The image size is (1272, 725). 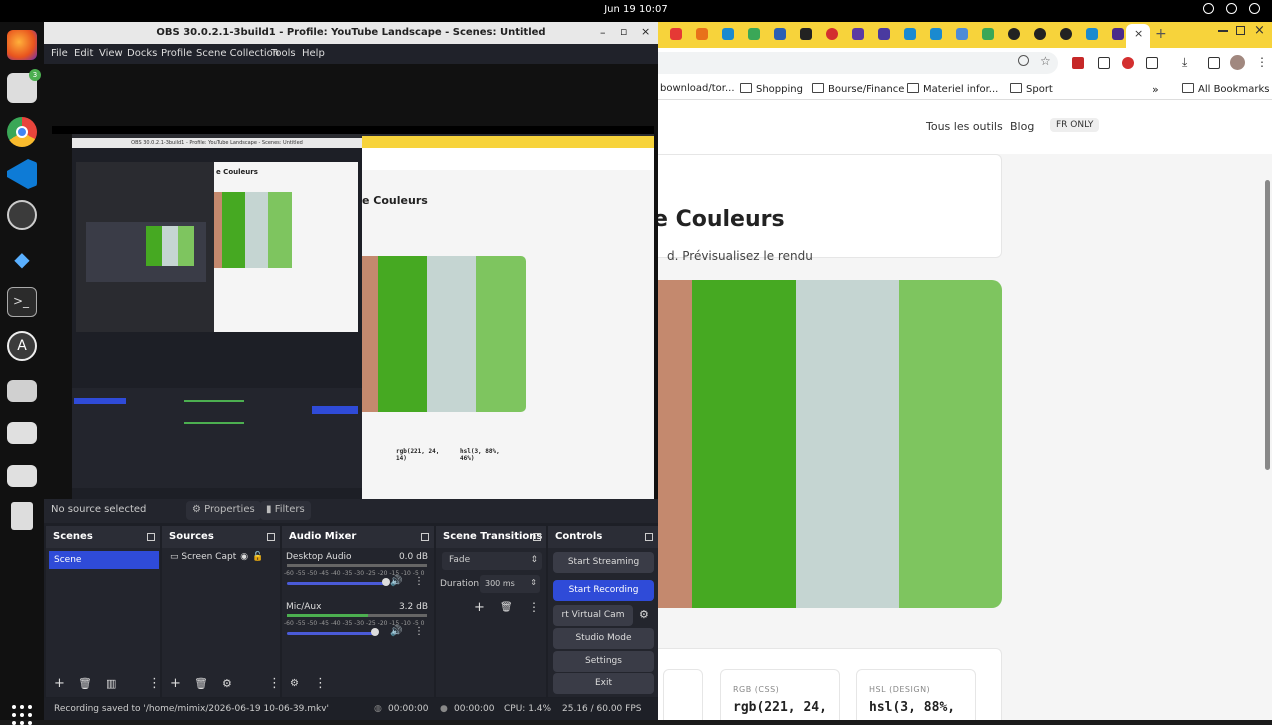 I want to click on settings-button: Settings, so click(x=603, y=661).